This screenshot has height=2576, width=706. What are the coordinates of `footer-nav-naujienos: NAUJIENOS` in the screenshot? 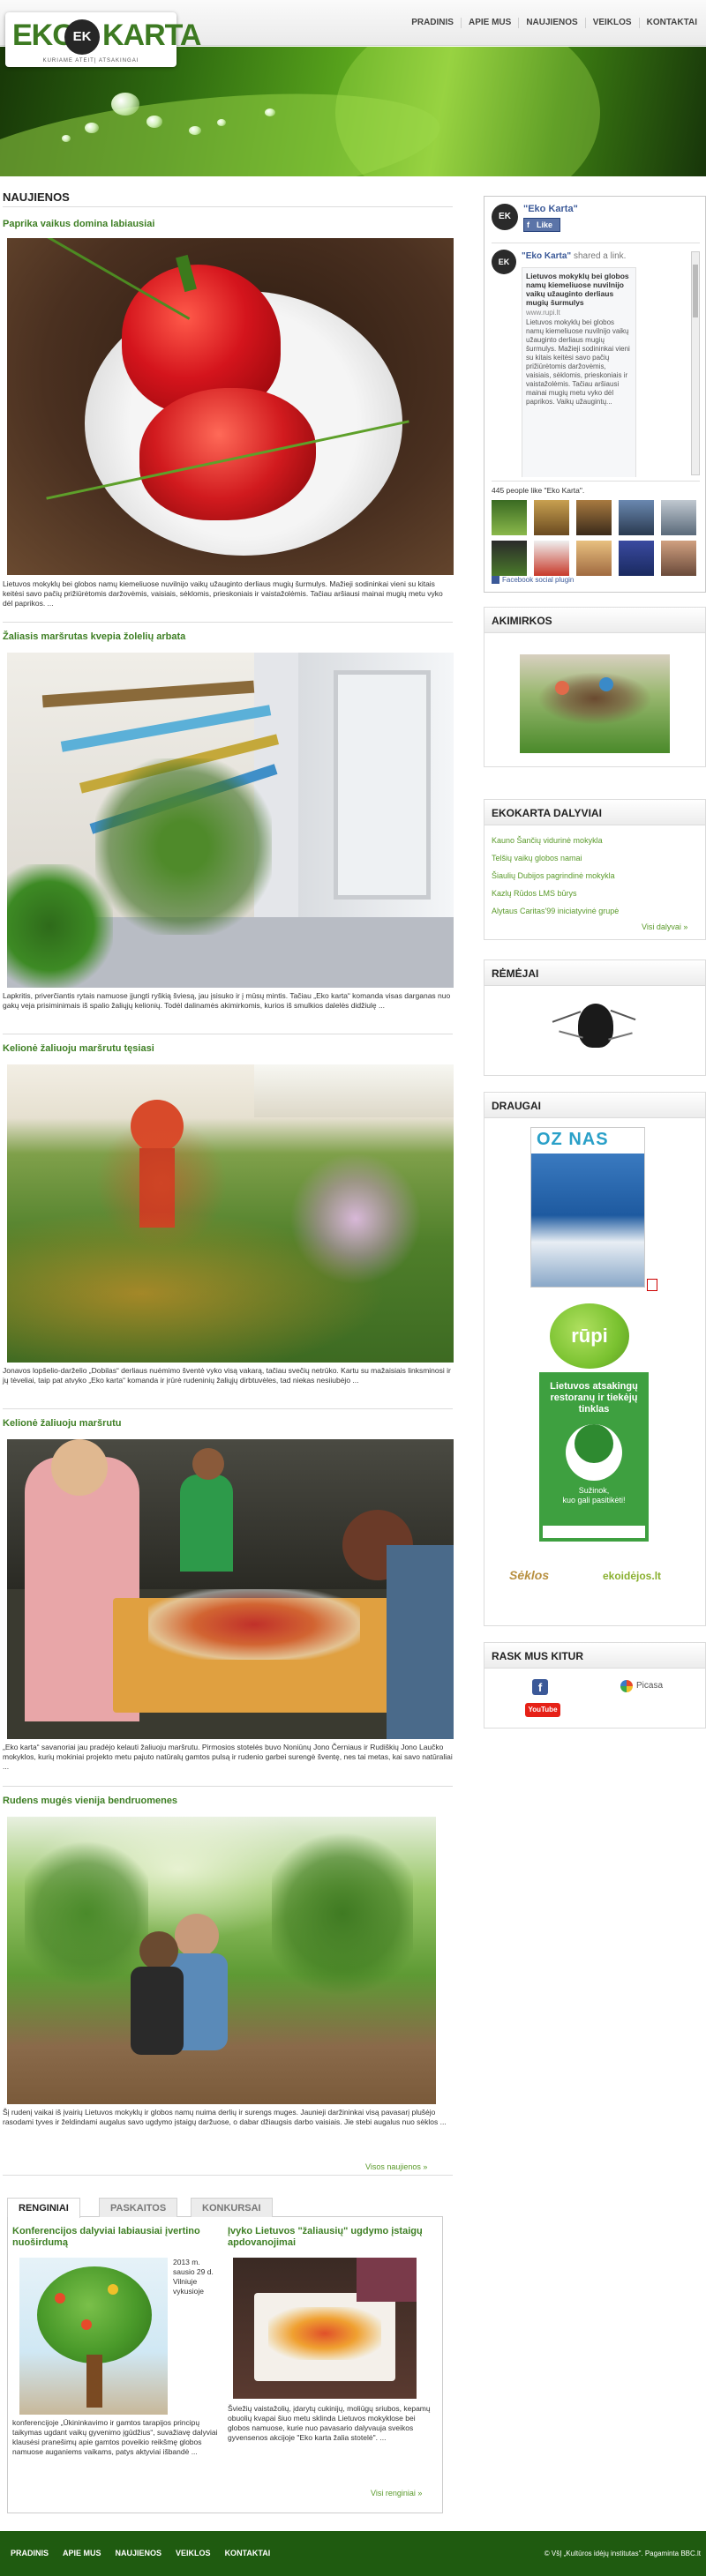 It's located at (139, 2553).